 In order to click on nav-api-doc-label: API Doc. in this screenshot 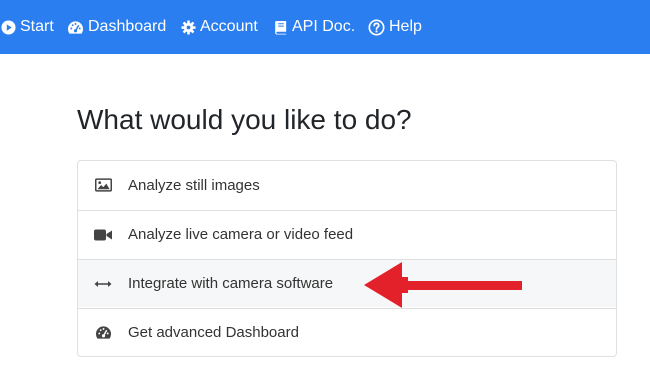, I will do `click(324, 26)`.